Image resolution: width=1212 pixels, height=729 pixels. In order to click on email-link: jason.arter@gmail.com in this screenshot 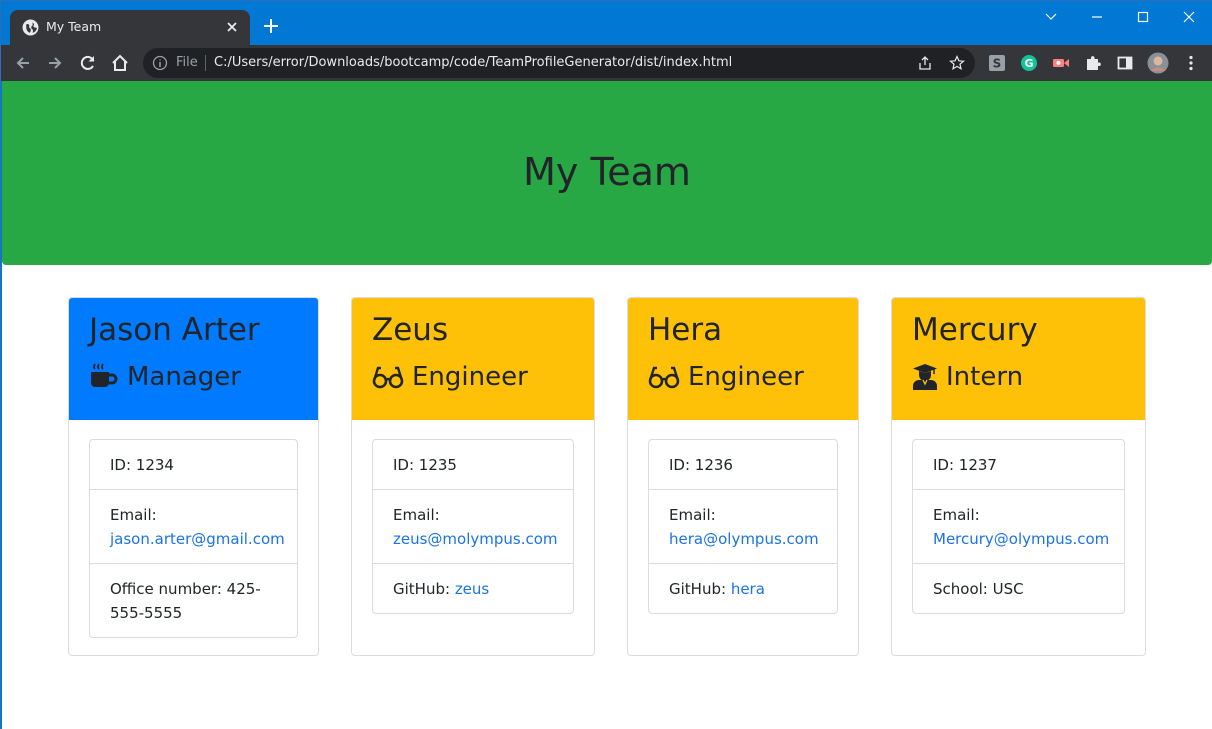, I will do `click(197, 539)`.